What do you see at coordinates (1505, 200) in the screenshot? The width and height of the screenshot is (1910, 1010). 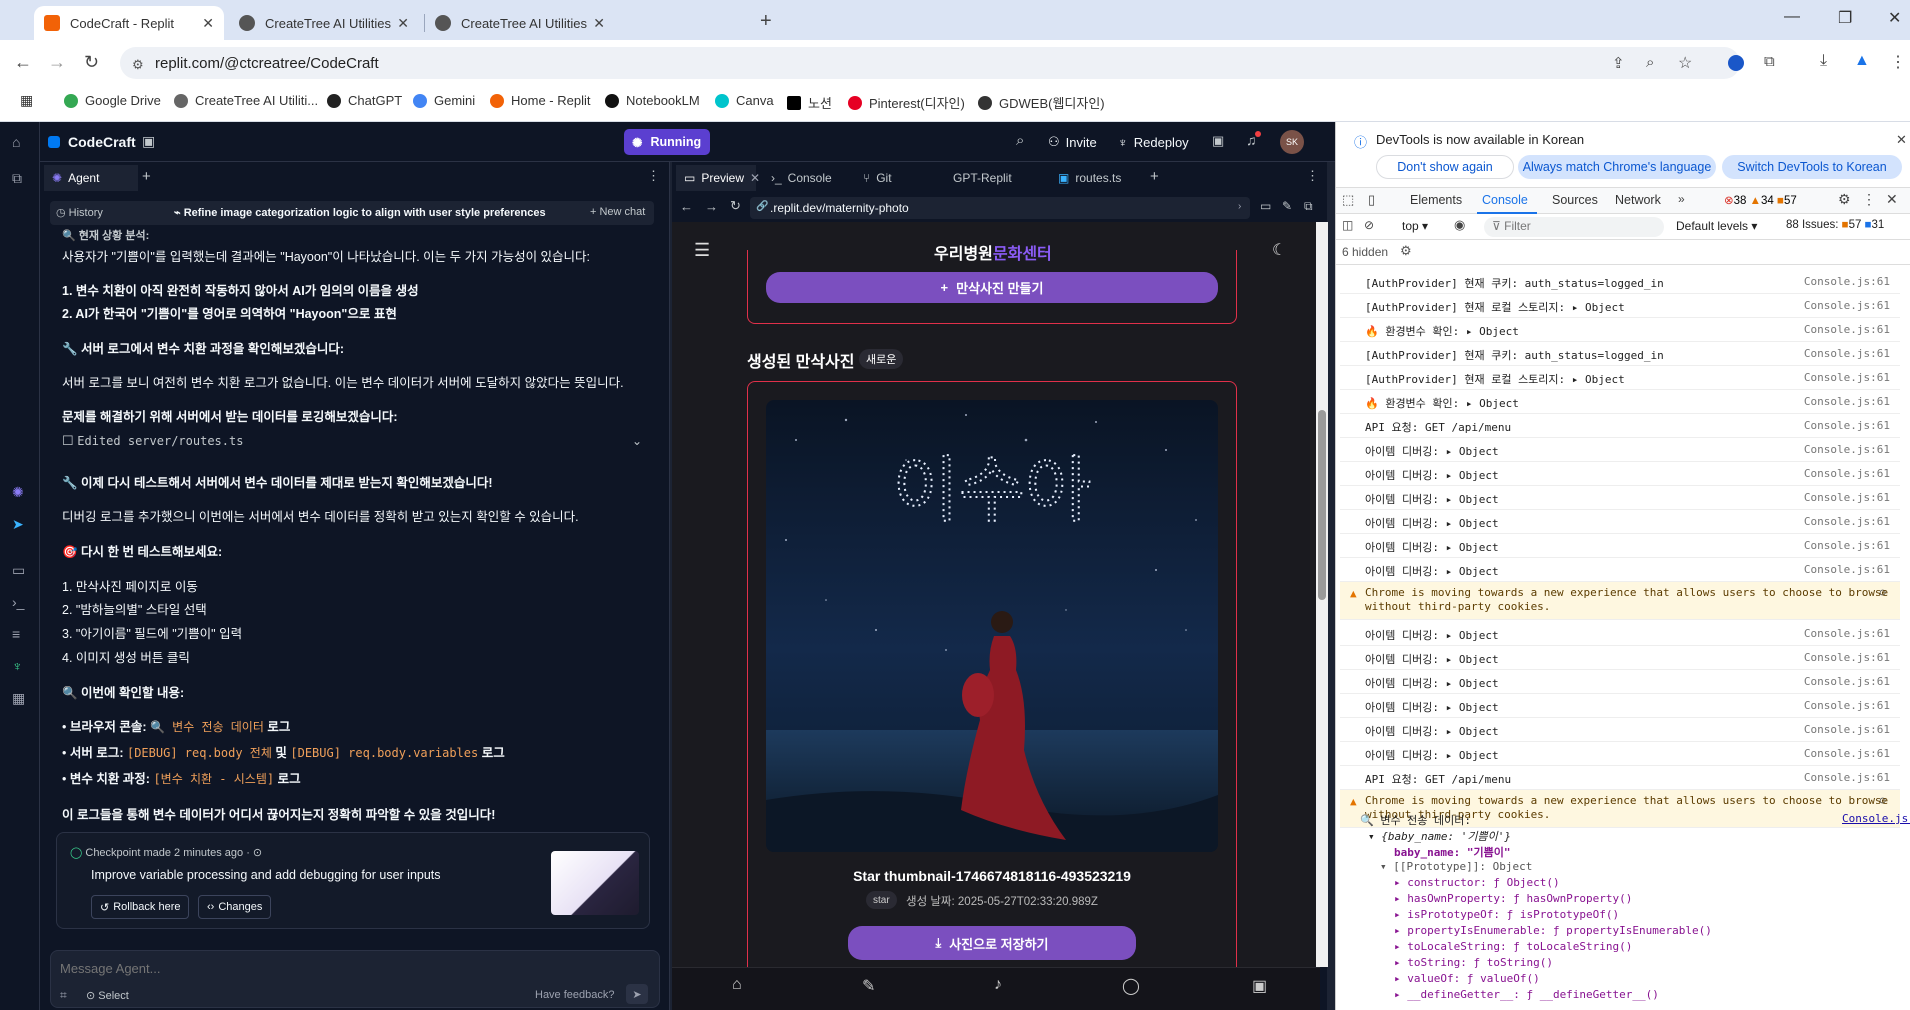 I see `devtools-tab-console: Console` at bounding box center [1505, 200].